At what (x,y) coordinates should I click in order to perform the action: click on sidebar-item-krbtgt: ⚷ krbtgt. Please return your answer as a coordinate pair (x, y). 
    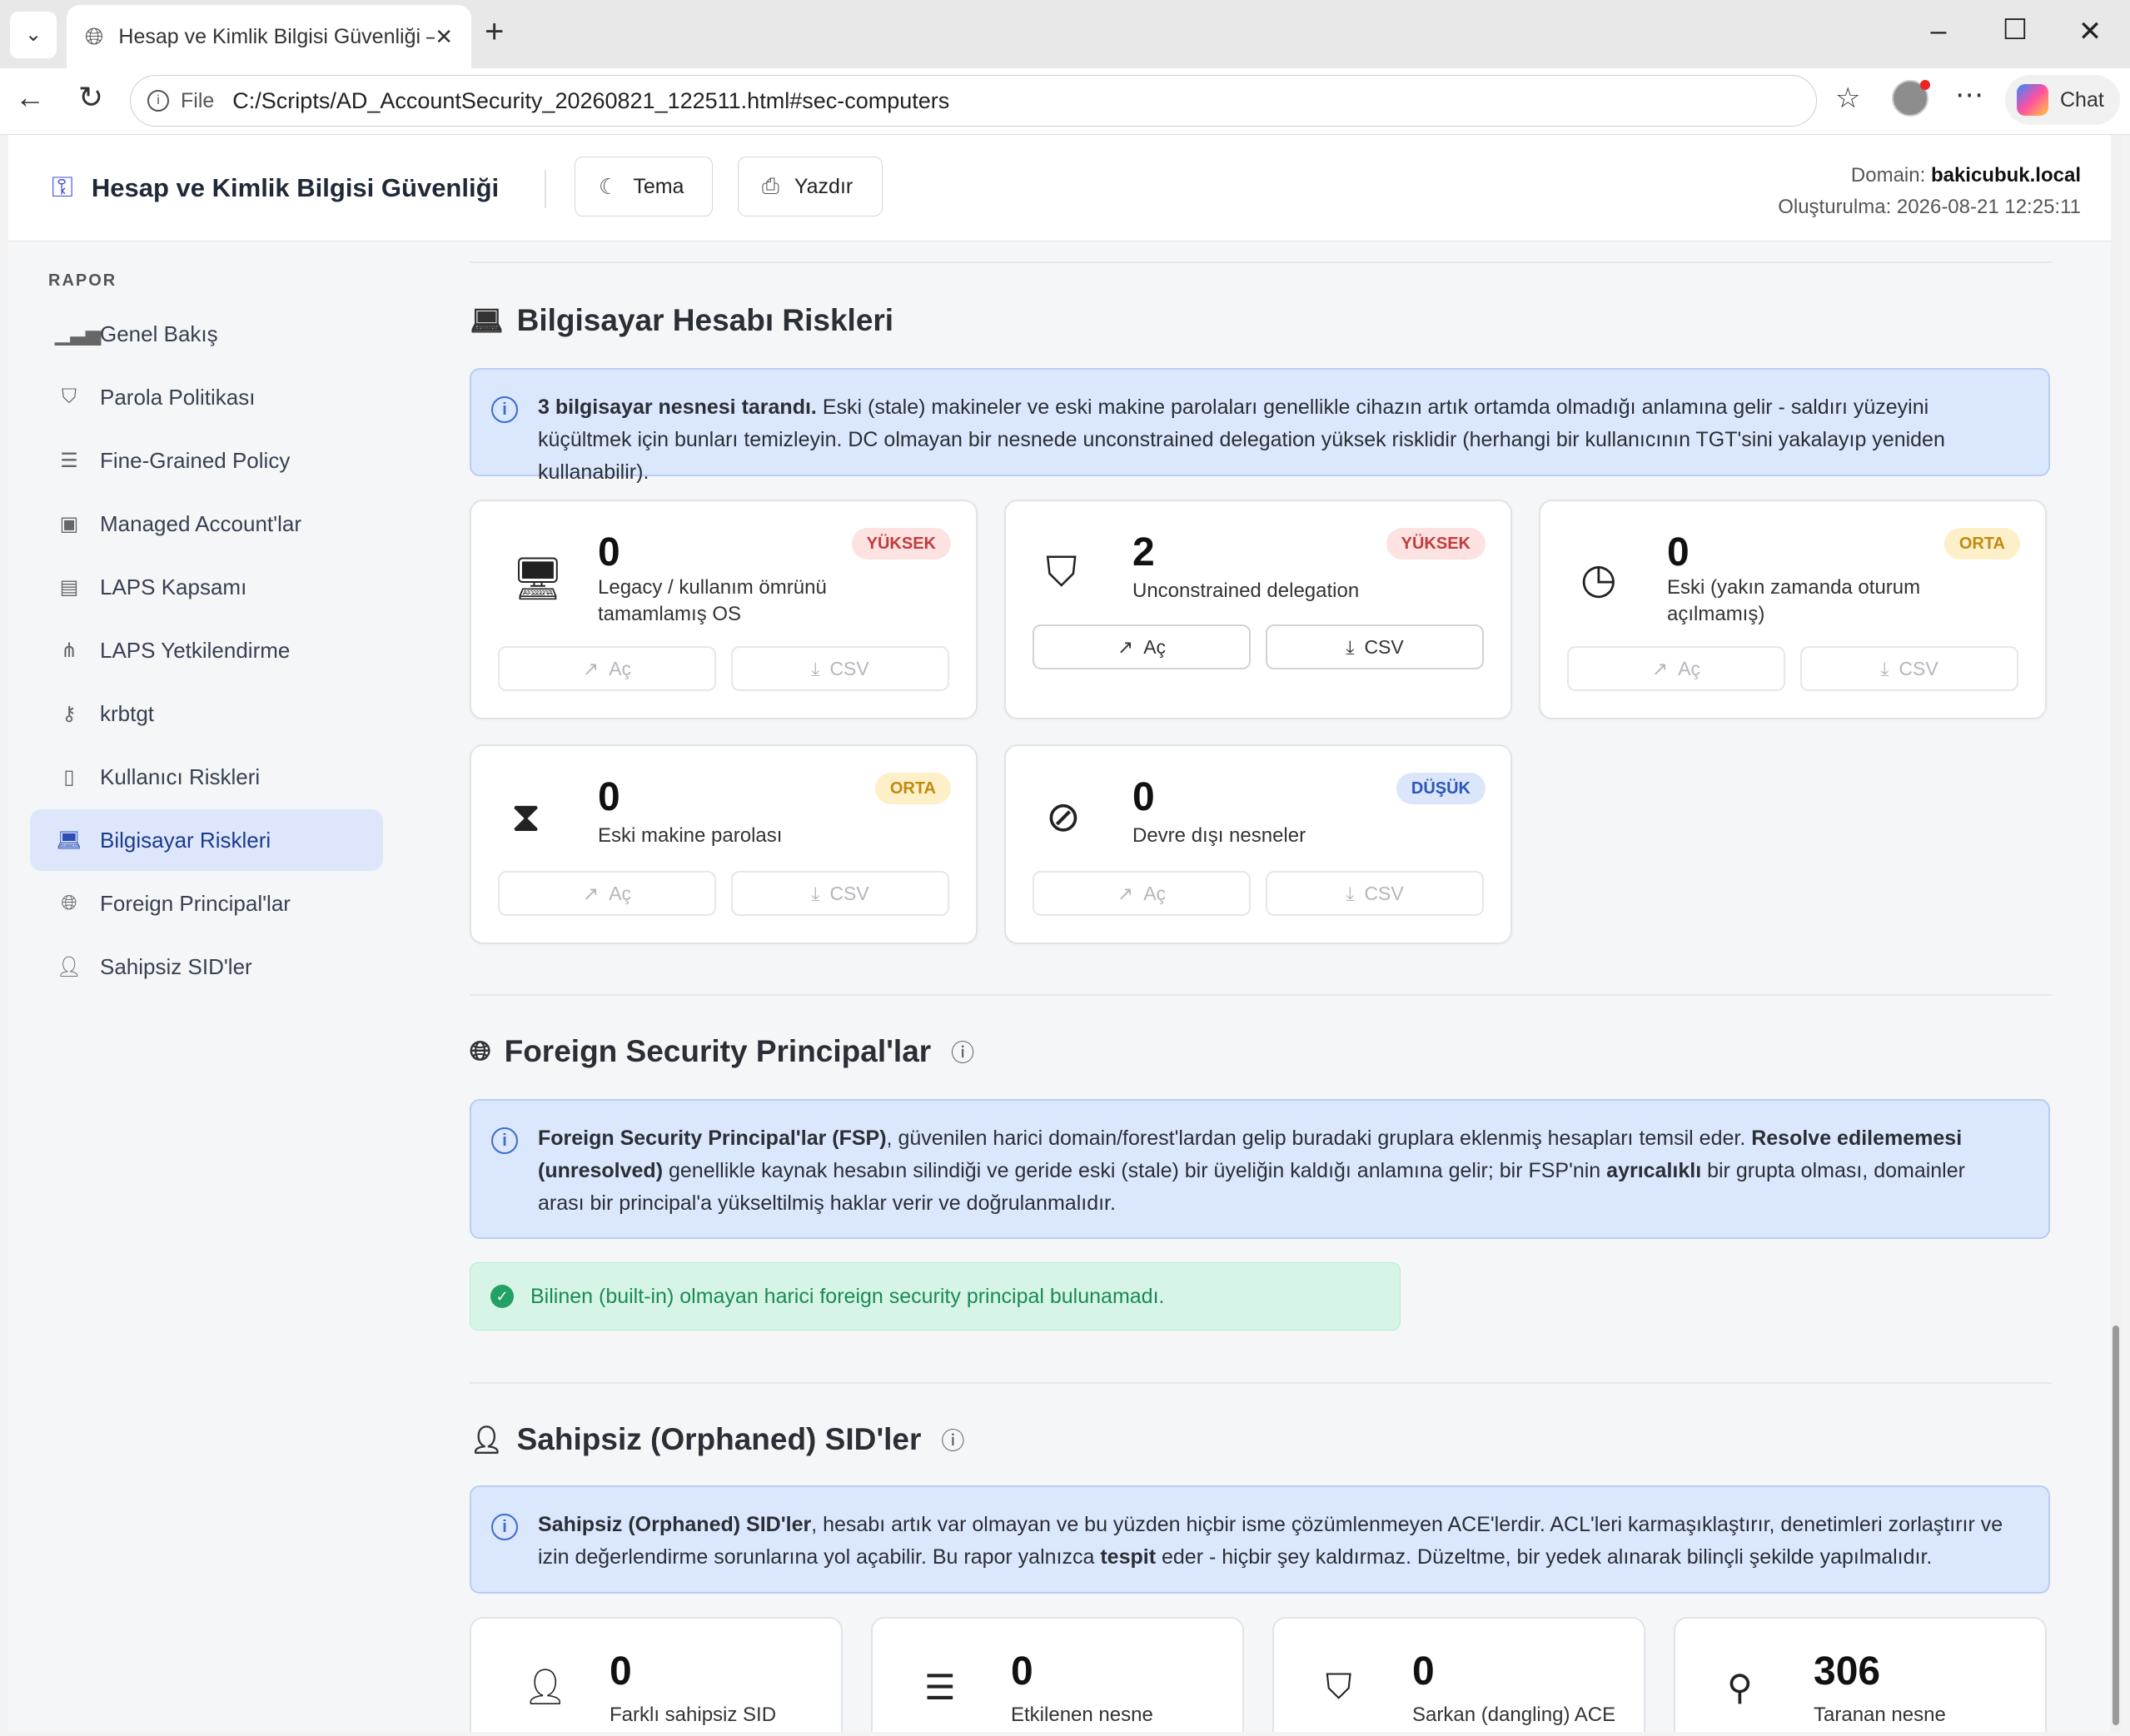
    Looking at the image, I should click on (206, 713).